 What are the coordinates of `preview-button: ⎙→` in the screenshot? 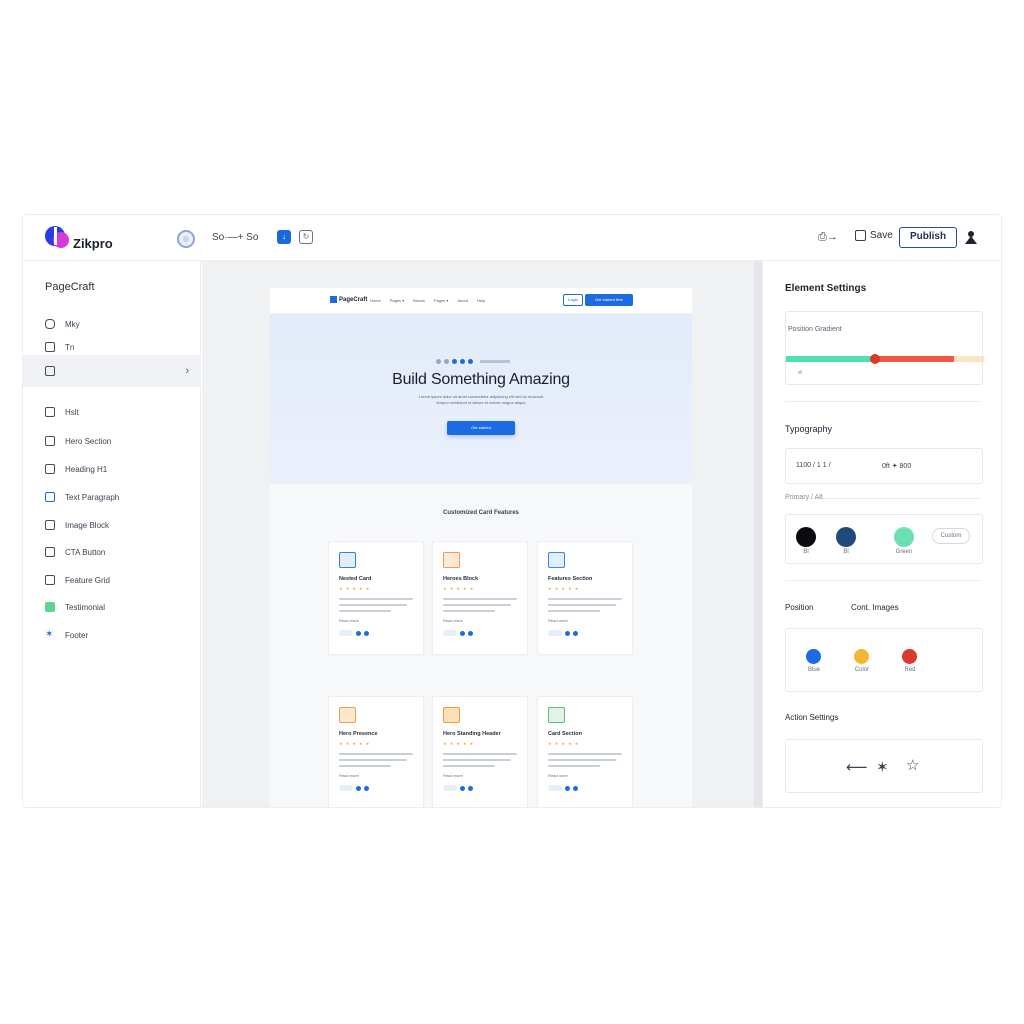 It's located at (828, 237).